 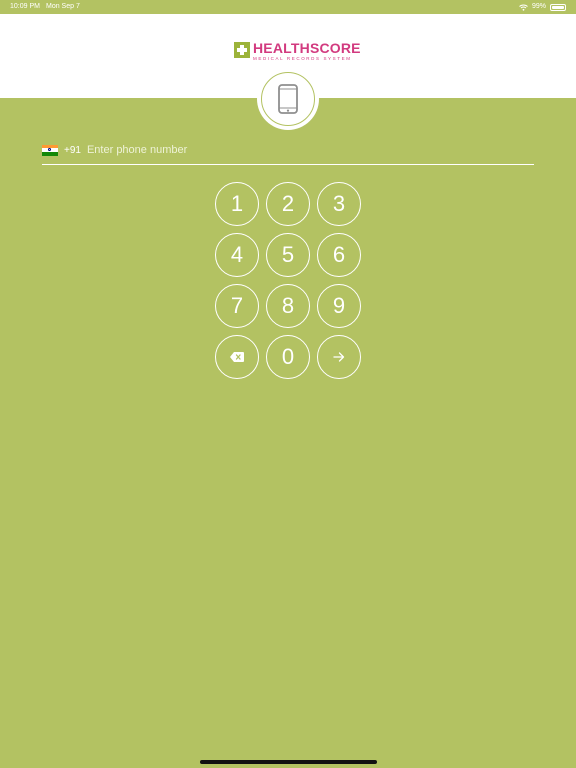 I want to click on backspace-icon, so click(x=237, y=357).